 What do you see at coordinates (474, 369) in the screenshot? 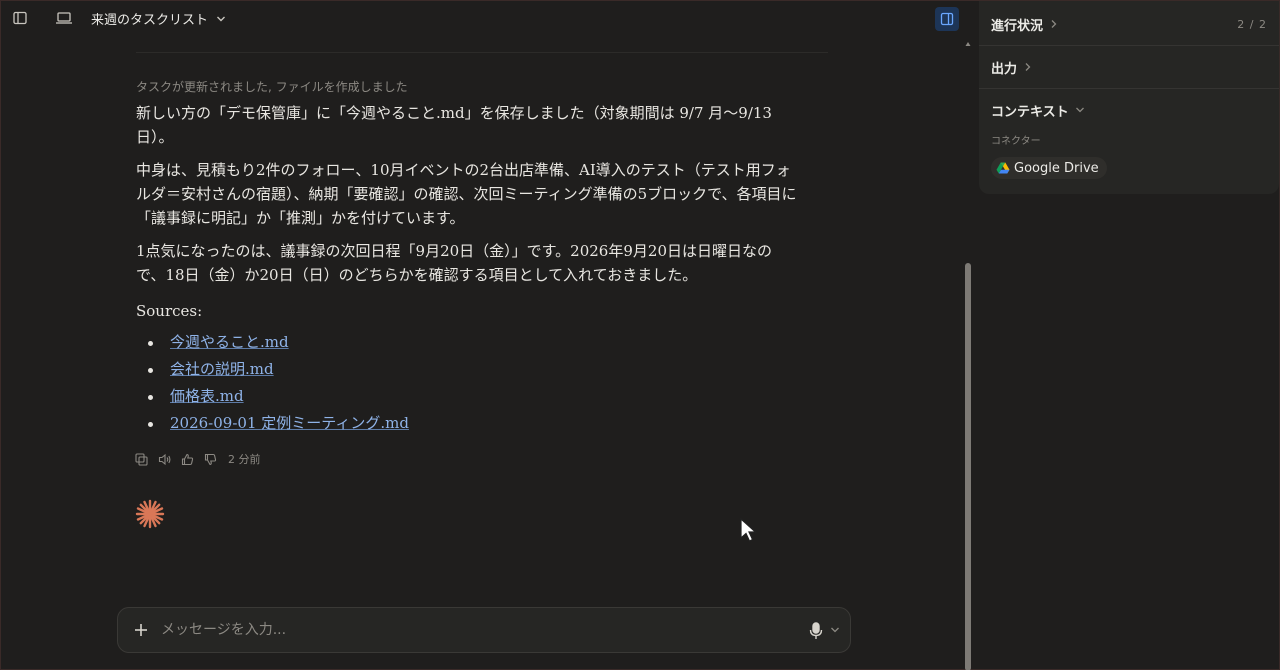
I see `list-item: 会社の説明.md` at bounding box center [474, 369].